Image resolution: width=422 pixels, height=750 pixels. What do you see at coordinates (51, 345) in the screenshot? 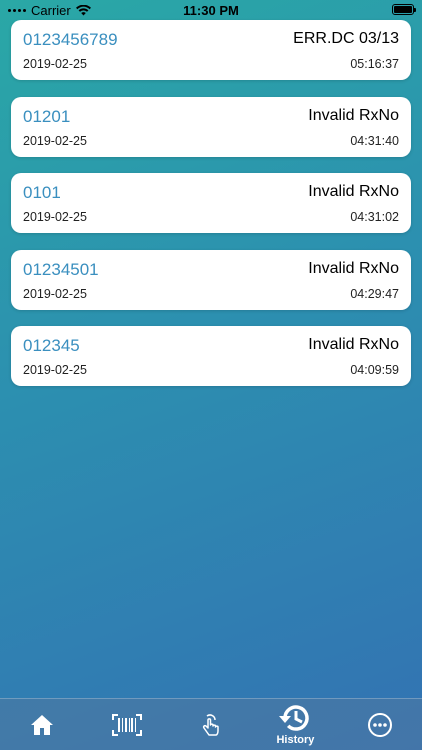
I see `rx-number: 012345` at bounding box center [51, 345].